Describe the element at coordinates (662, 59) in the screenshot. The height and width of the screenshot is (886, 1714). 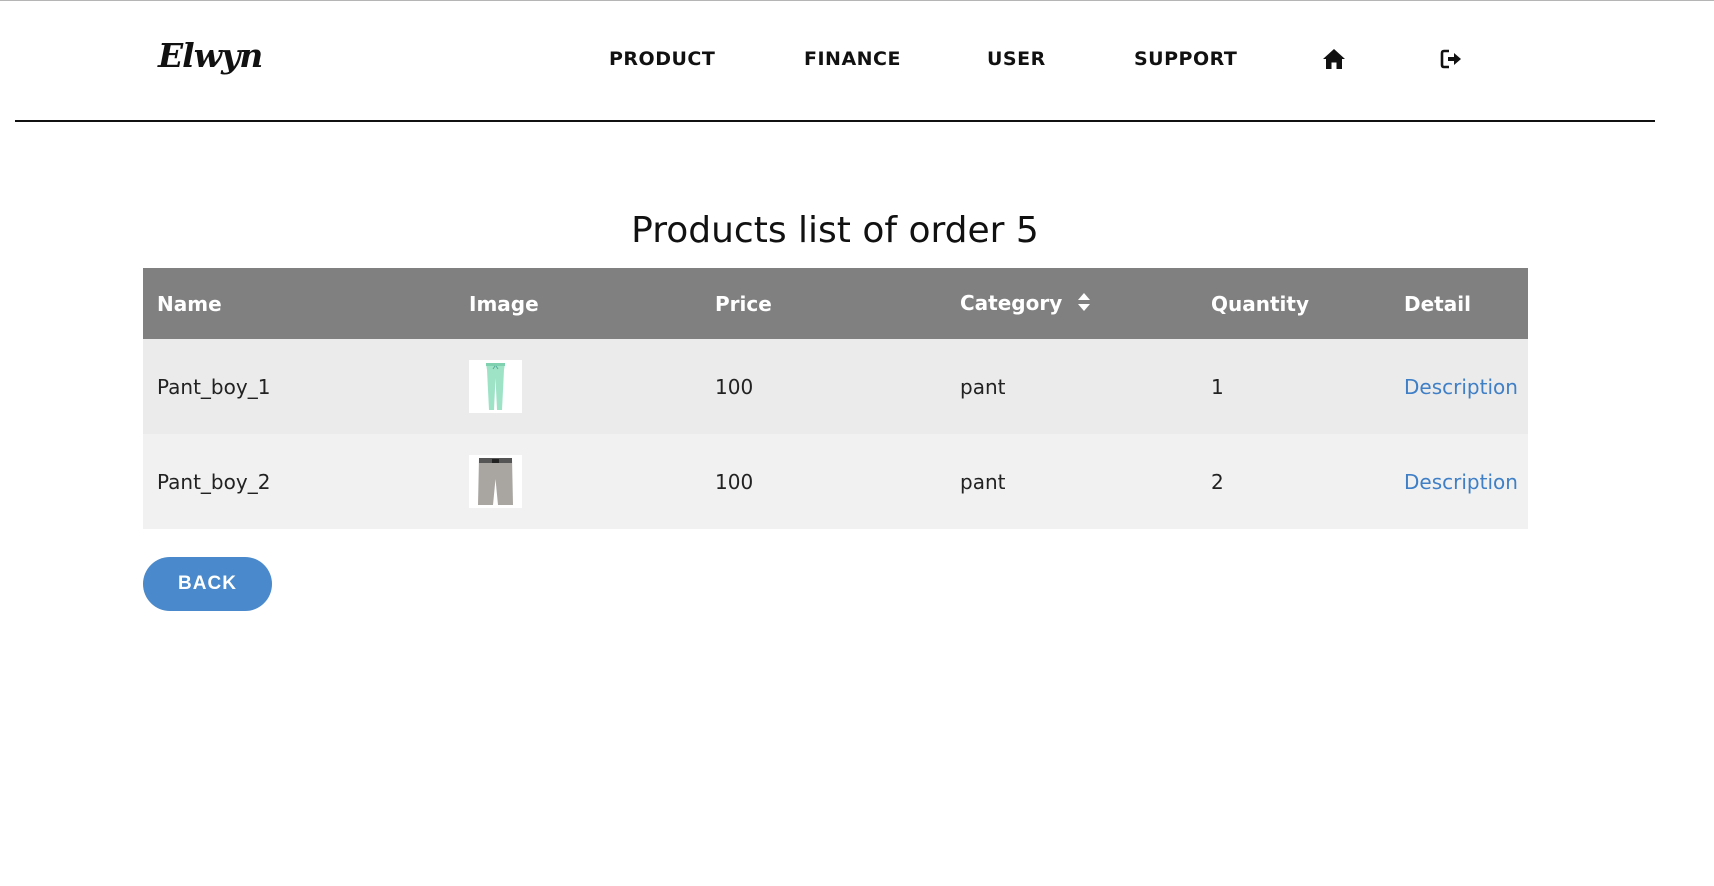
I see `nav-item-product: PRODUCT` at that location.